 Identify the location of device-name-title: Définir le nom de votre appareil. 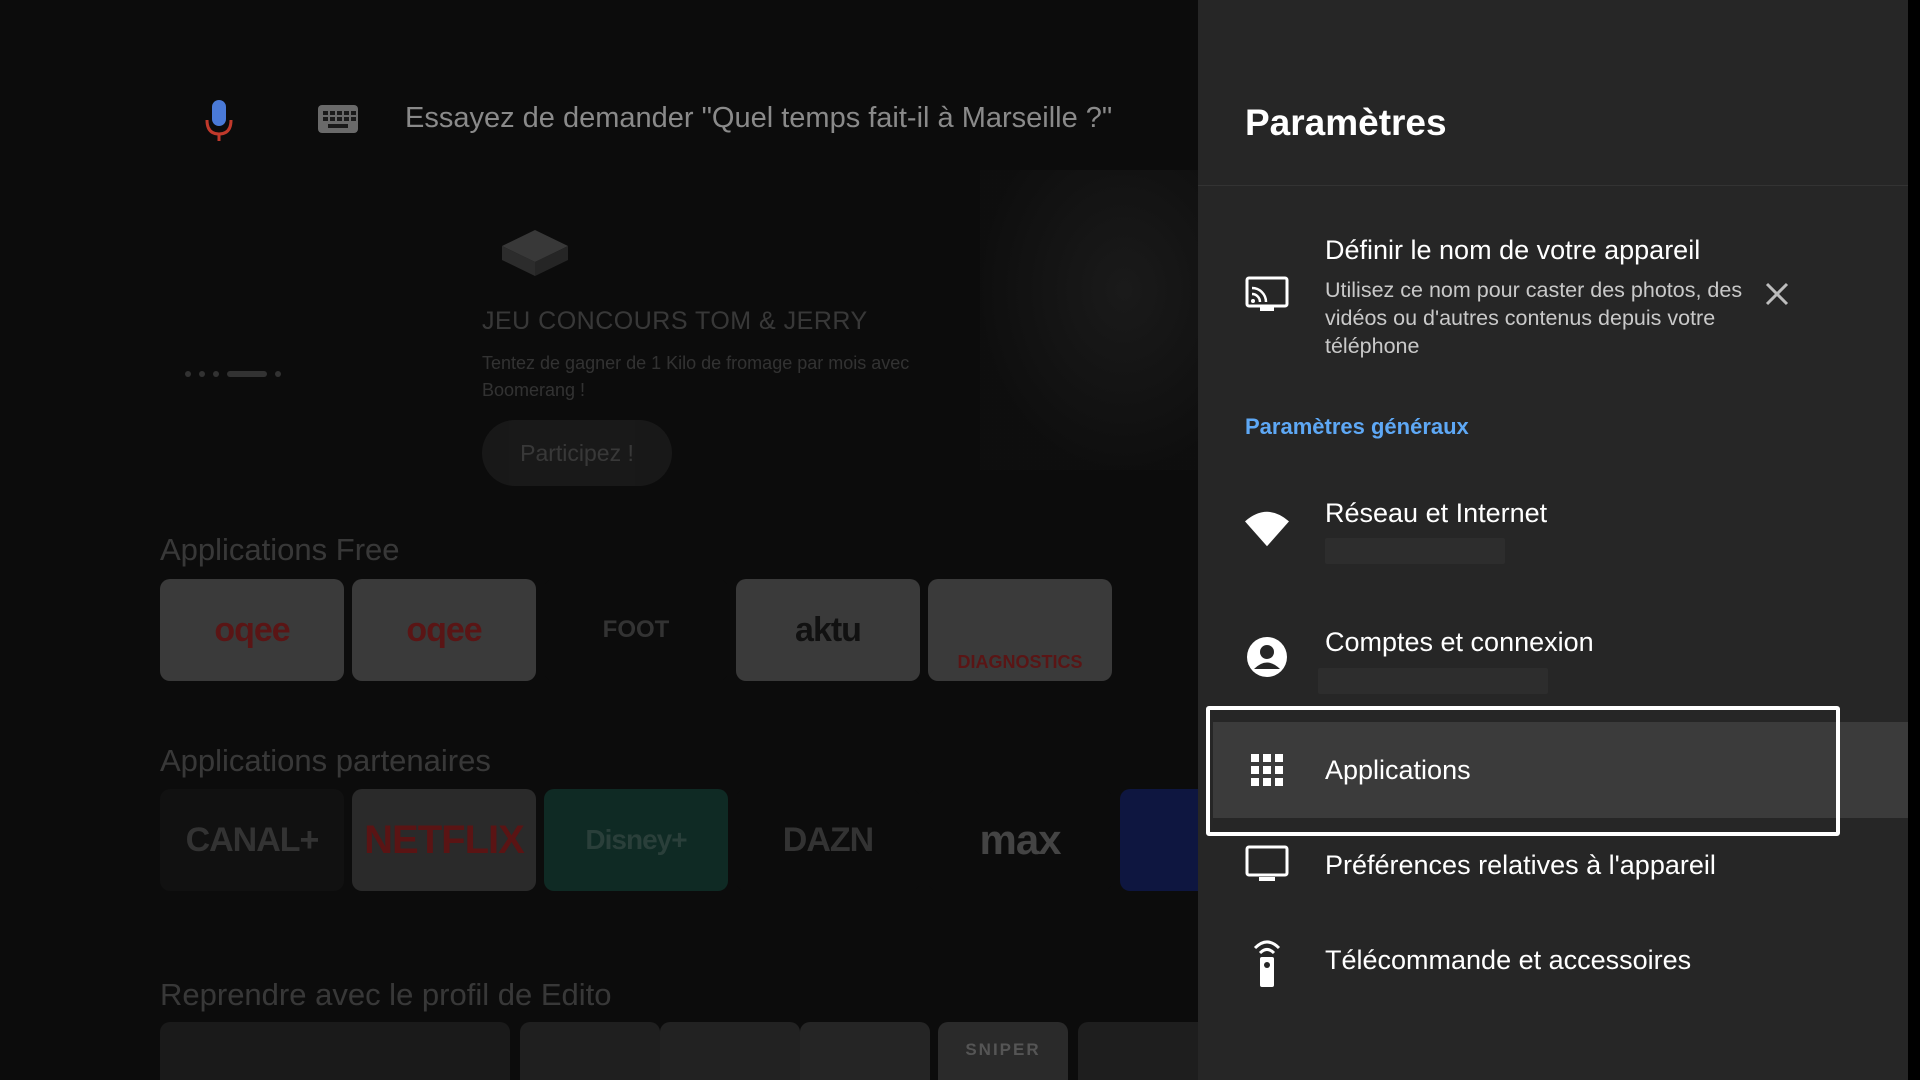
(1512, 250).